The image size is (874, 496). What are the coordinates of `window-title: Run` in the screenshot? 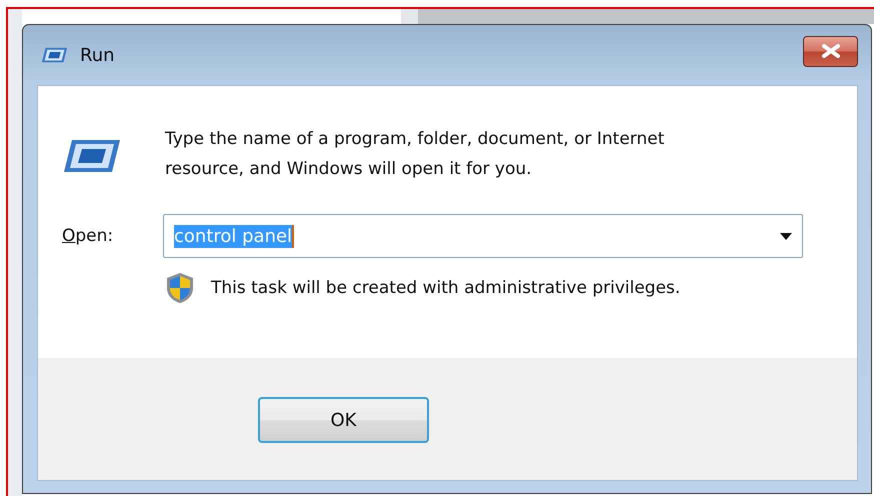 It's located at (98, 55).